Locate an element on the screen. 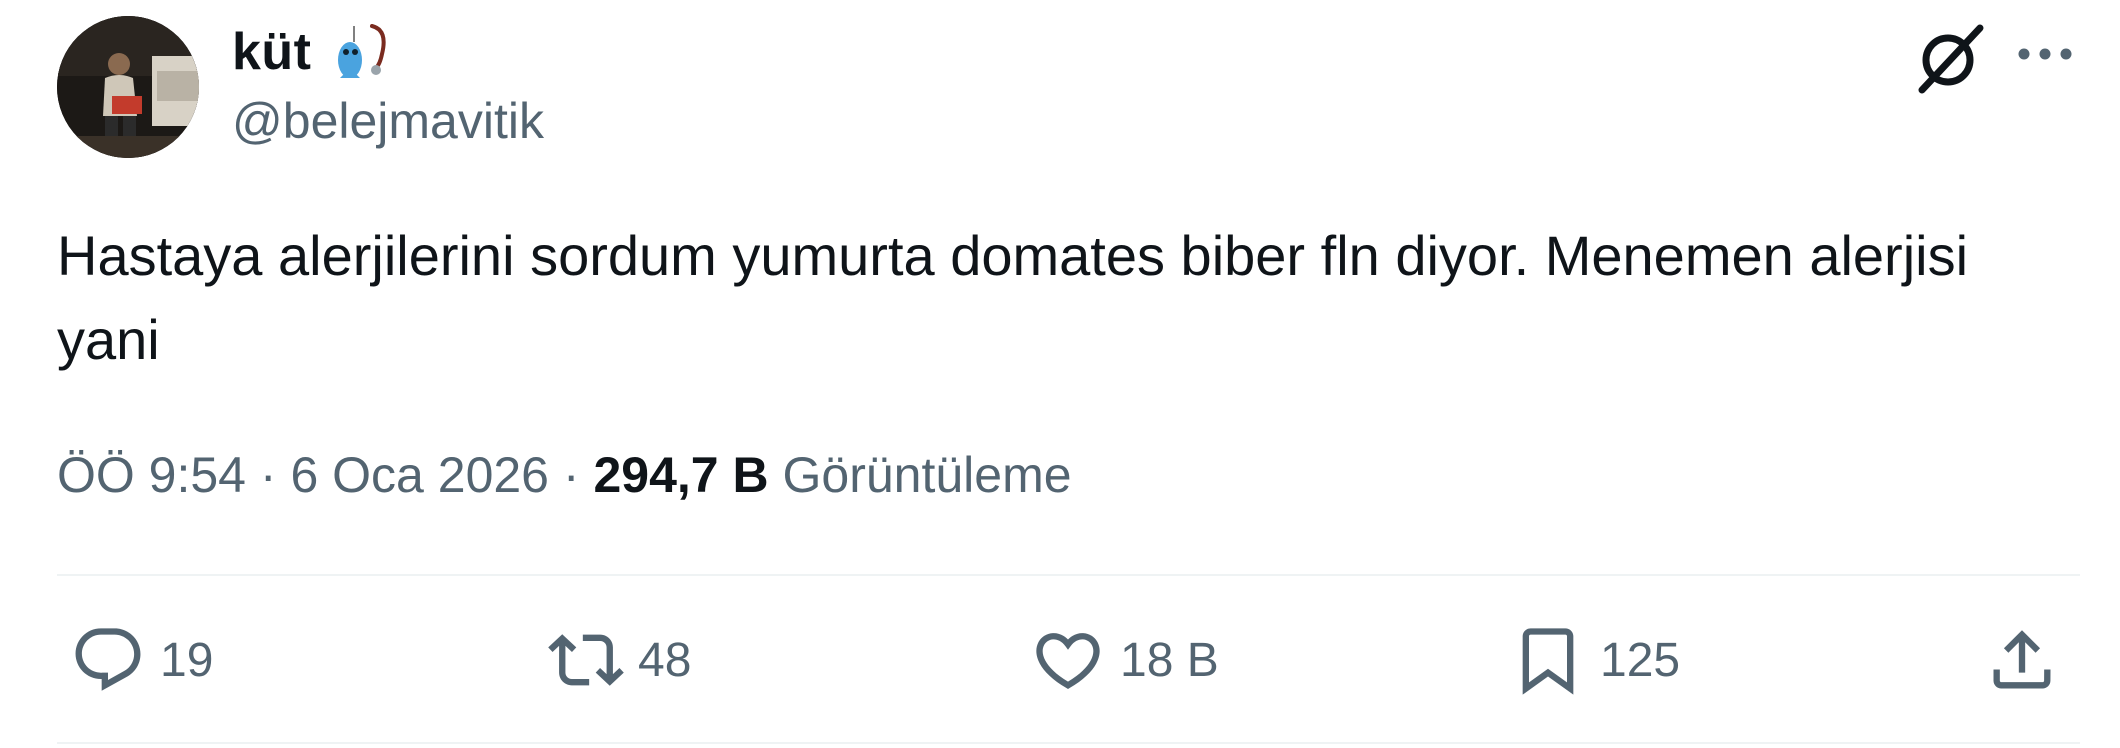  fishing-emoji-icon is located at coordinates (358, 52).